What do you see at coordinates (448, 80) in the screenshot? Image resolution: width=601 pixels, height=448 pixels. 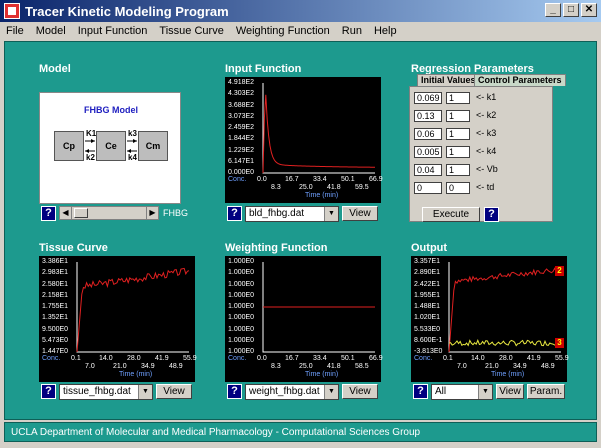 I see `tab-initial-values: Initial Values` at bounding box center [448, 80].